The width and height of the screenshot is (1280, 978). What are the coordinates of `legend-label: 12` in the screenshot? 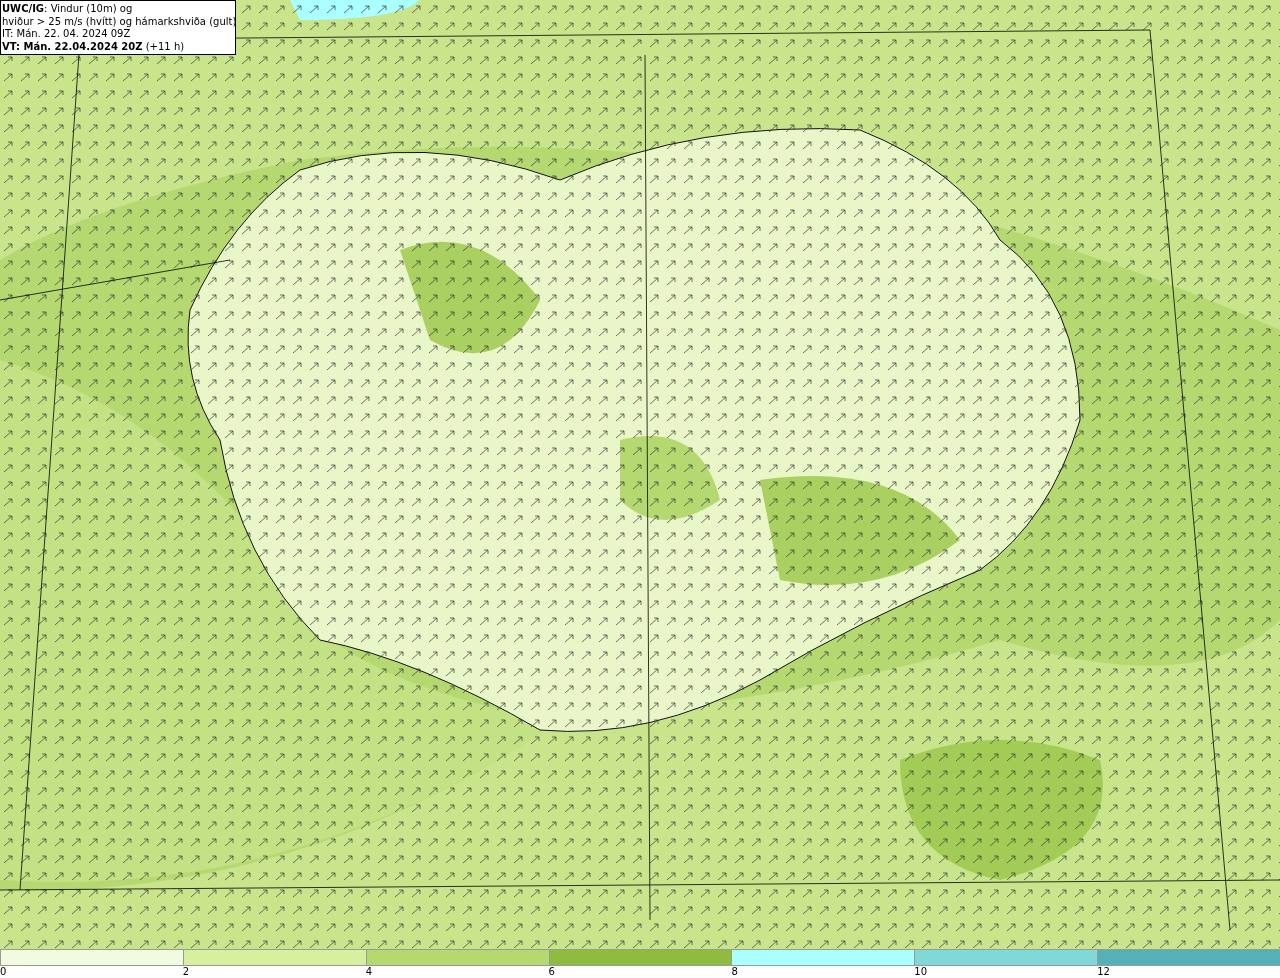 It's located at (1103, 972).